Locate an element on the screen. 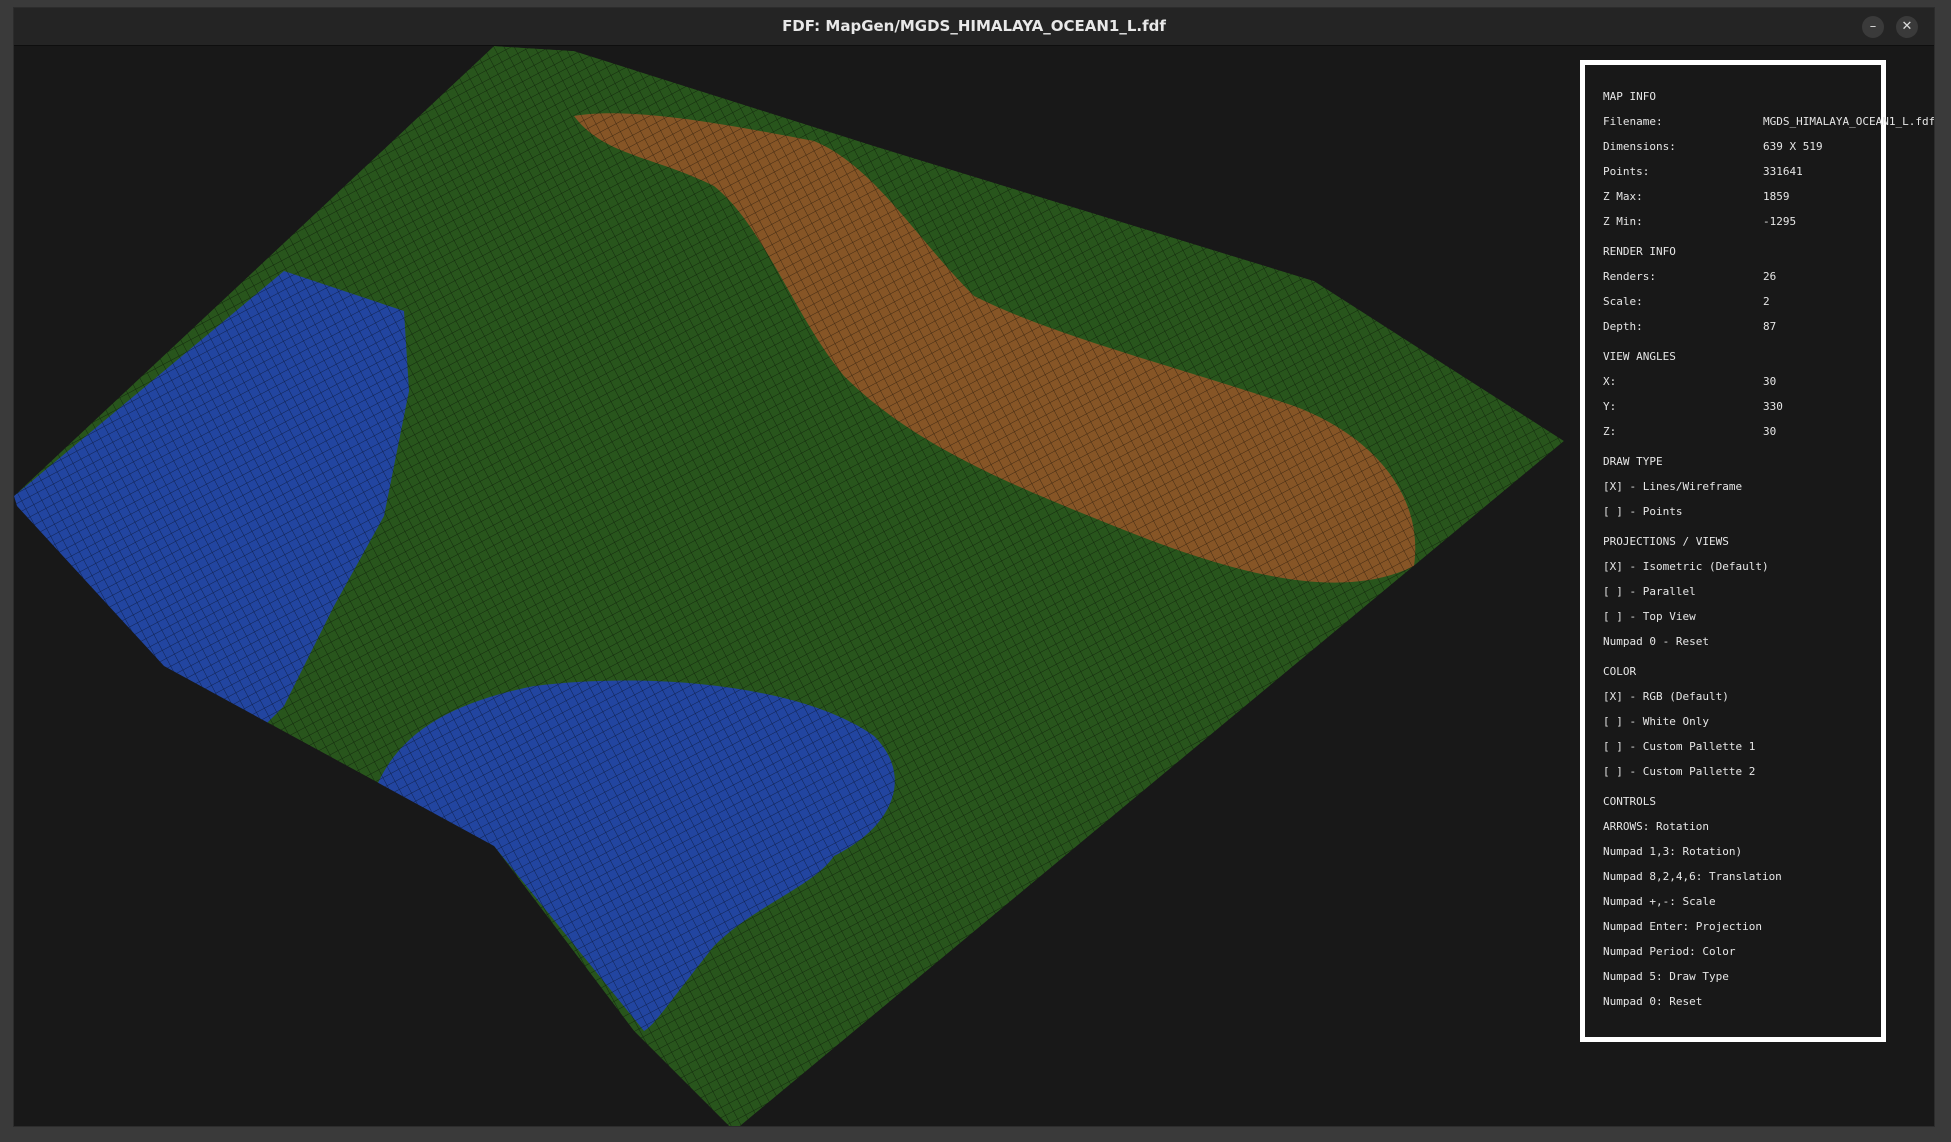 The height and width of the screenshot is (1142, 1951). dimensions-value: 639 X 519 is located at coordinates (1793, 146).